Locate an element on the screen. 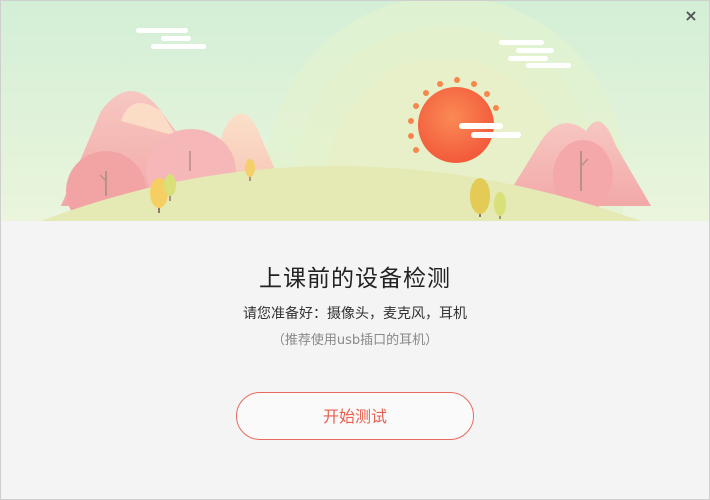 The image size is (710, 500). dialog-title: 上课前的设备检测 is located at coordinates (355, 279).